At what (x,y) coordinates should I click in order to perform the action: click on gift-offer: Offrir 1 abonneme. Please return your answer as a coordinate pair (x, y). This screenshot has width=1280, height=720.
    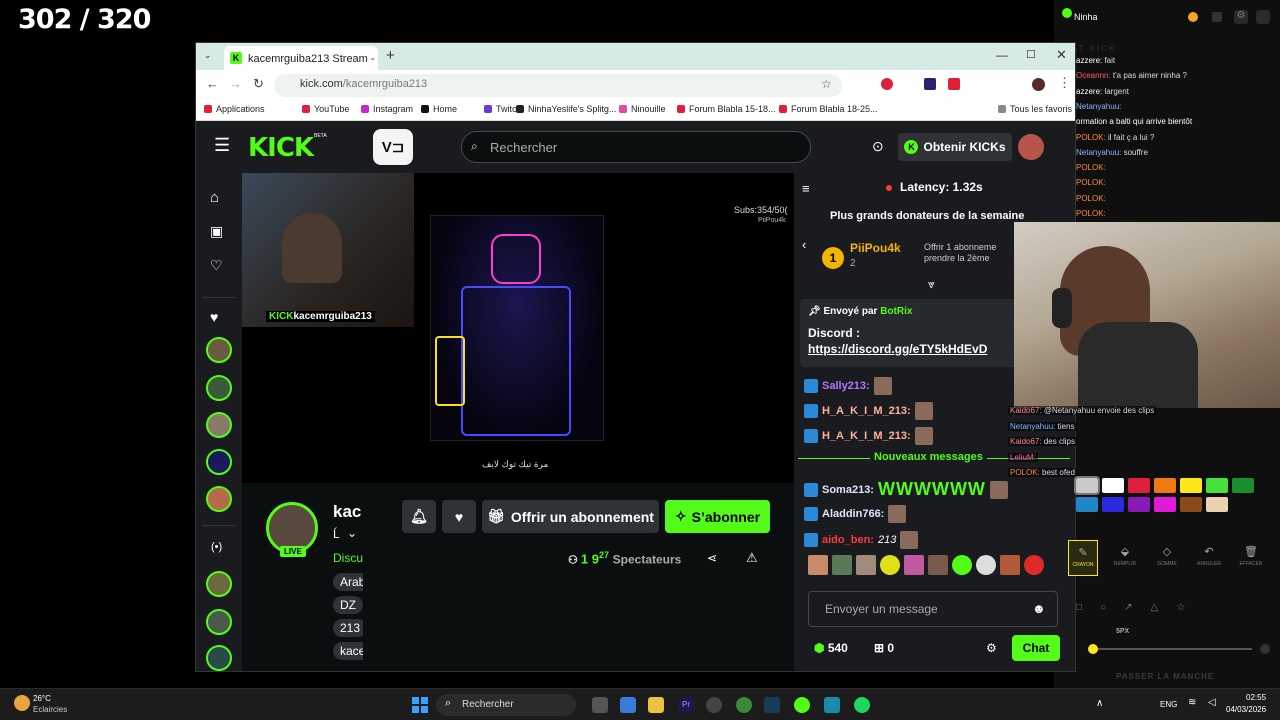
    Looking at the image, I should click on (960, 247).